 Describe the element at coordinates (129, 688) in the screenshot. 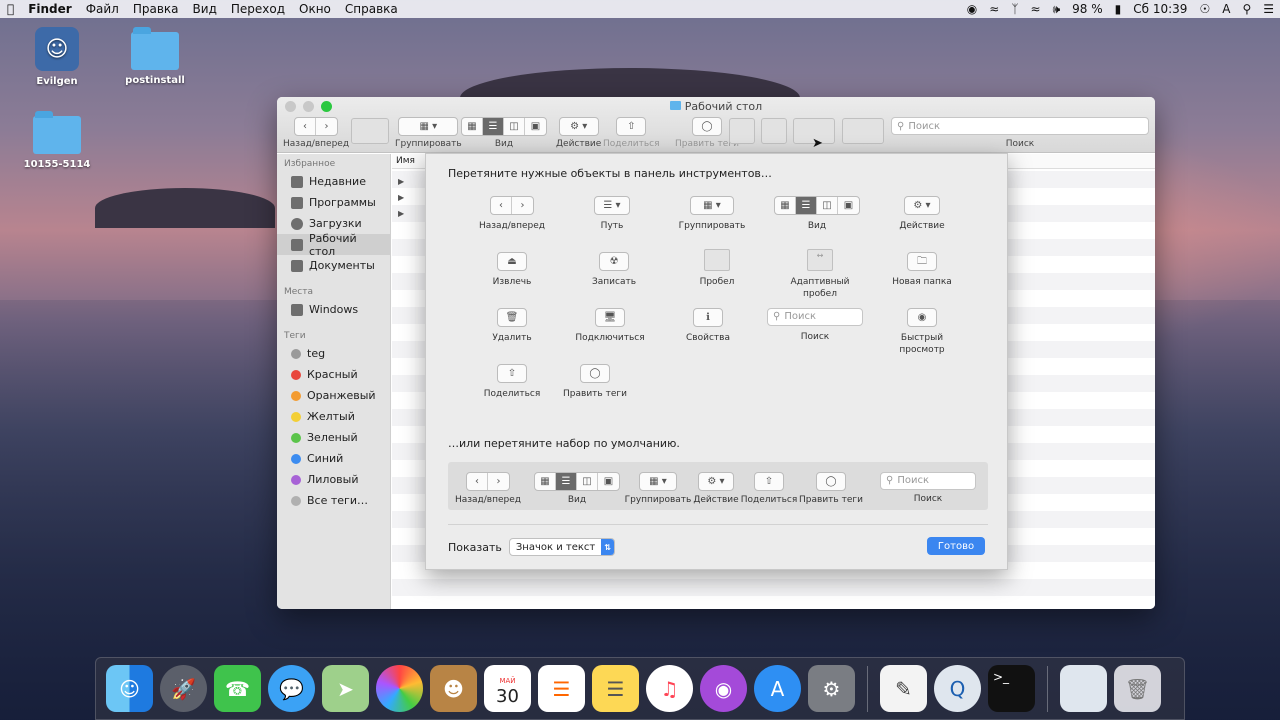

I see `dock-finder-icon: ☺` at that location.